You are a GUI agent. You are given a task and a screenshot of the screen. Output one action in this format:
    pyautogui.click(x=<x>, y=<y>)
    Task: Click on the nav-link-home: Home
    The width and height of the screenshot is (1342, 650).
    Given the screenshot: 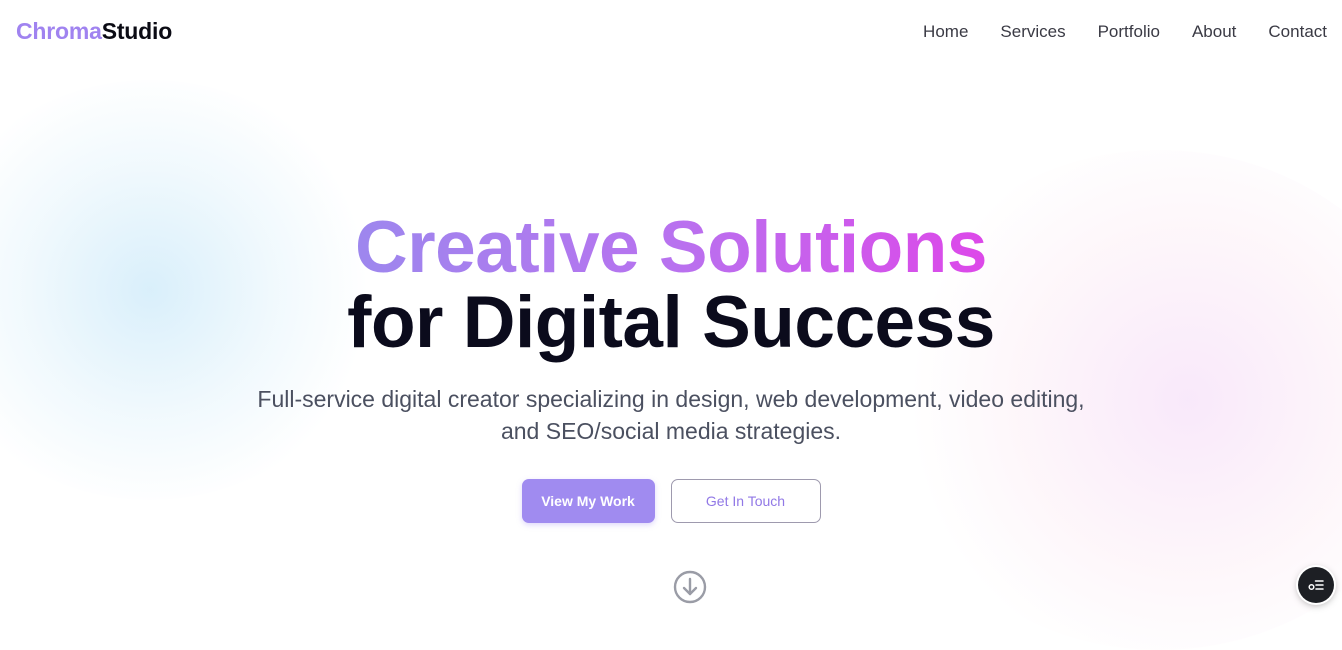 What is the action you would take?
    pyautogui.click(x=945, y=32)
    